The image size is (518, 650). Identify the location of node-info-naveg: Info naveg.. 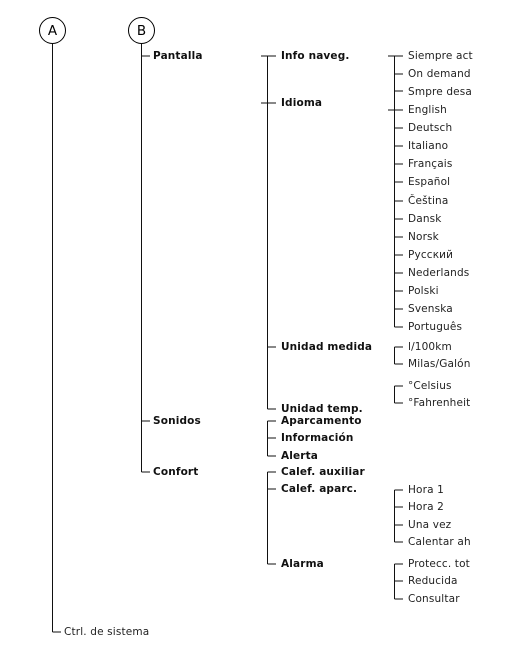
(315, 56).